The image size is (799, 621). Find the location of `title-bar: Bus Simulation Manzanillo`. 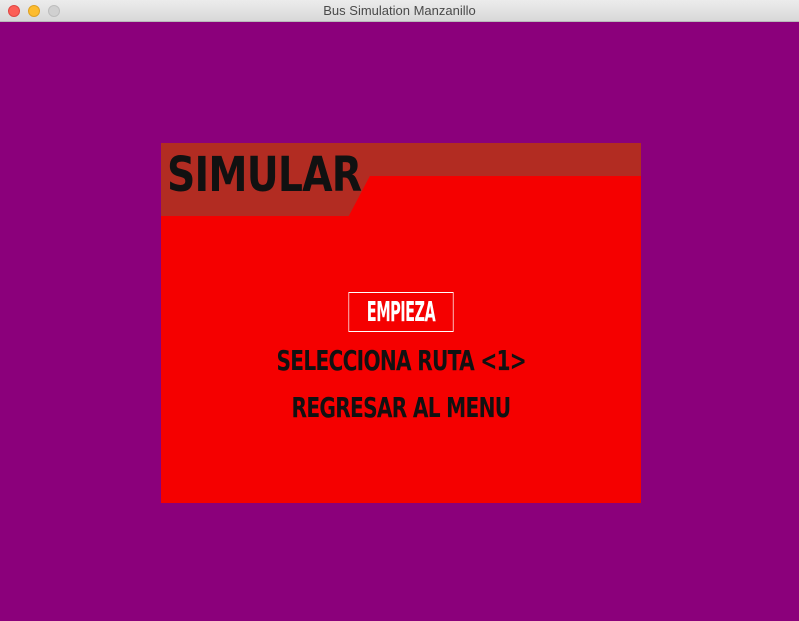

title-bar: Bus Simulation Manzanillo is located at coordinates (399, 11).